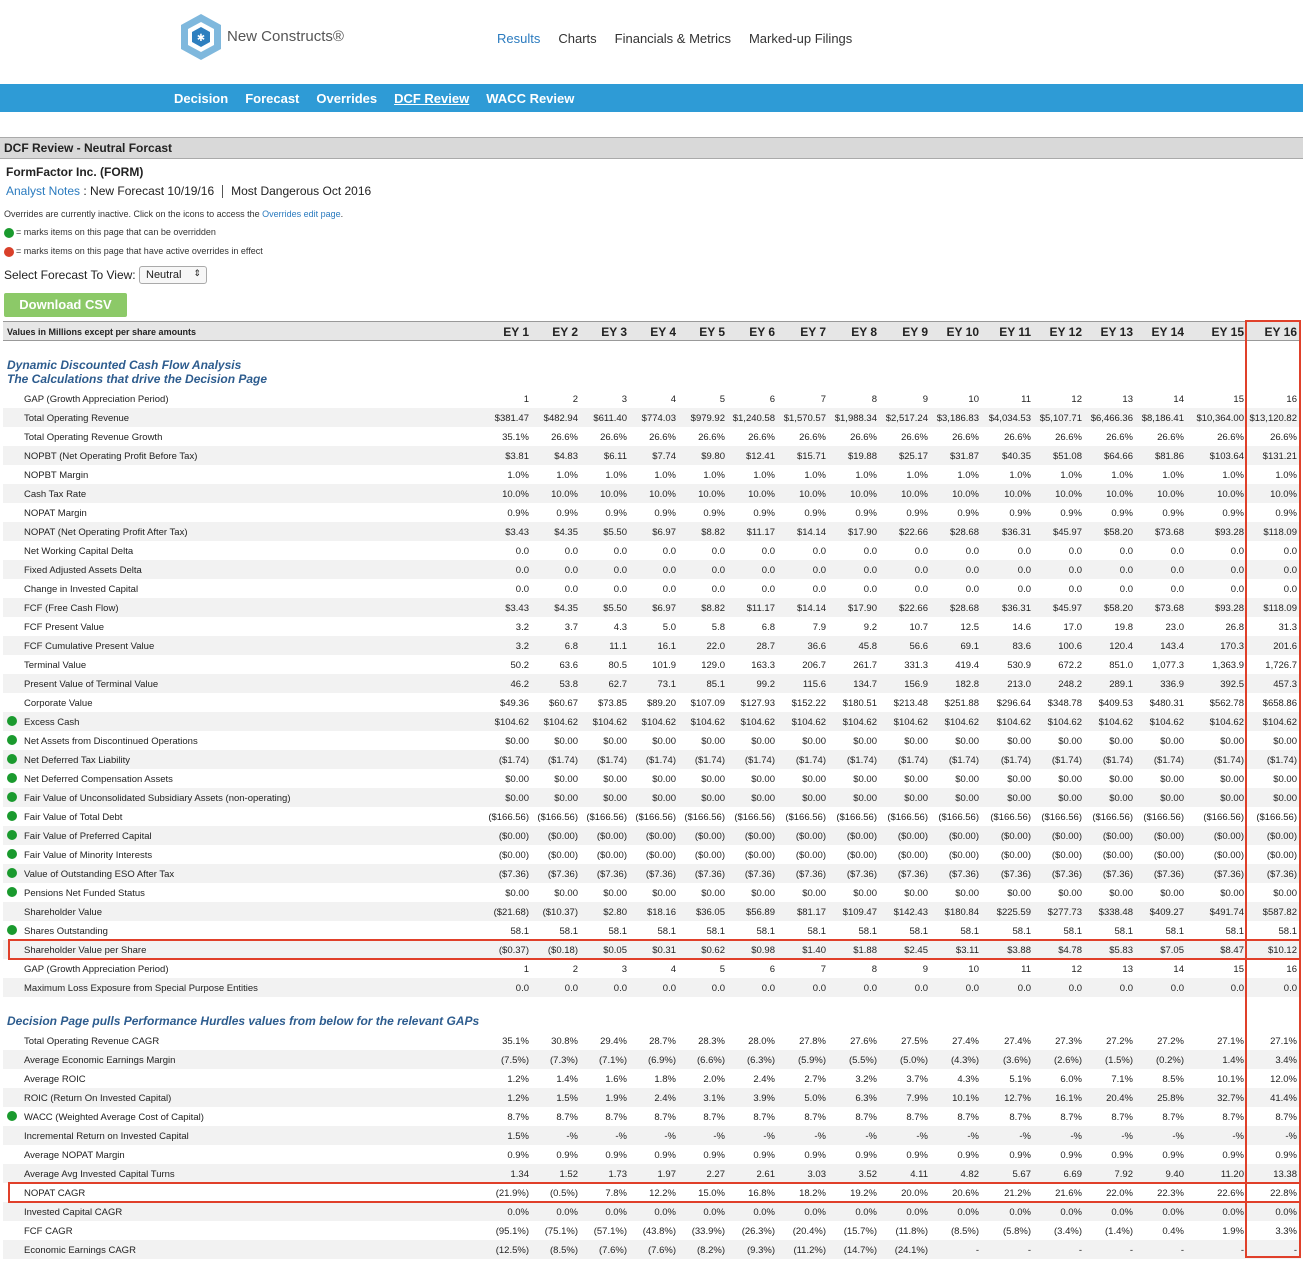 This screenshot has height=1261, width=1303. What do you see at coordinates (71, 608) in the screenshot?
I see `row-label: FCF (Free Cash Flow)` at bounding box center [71, 608].